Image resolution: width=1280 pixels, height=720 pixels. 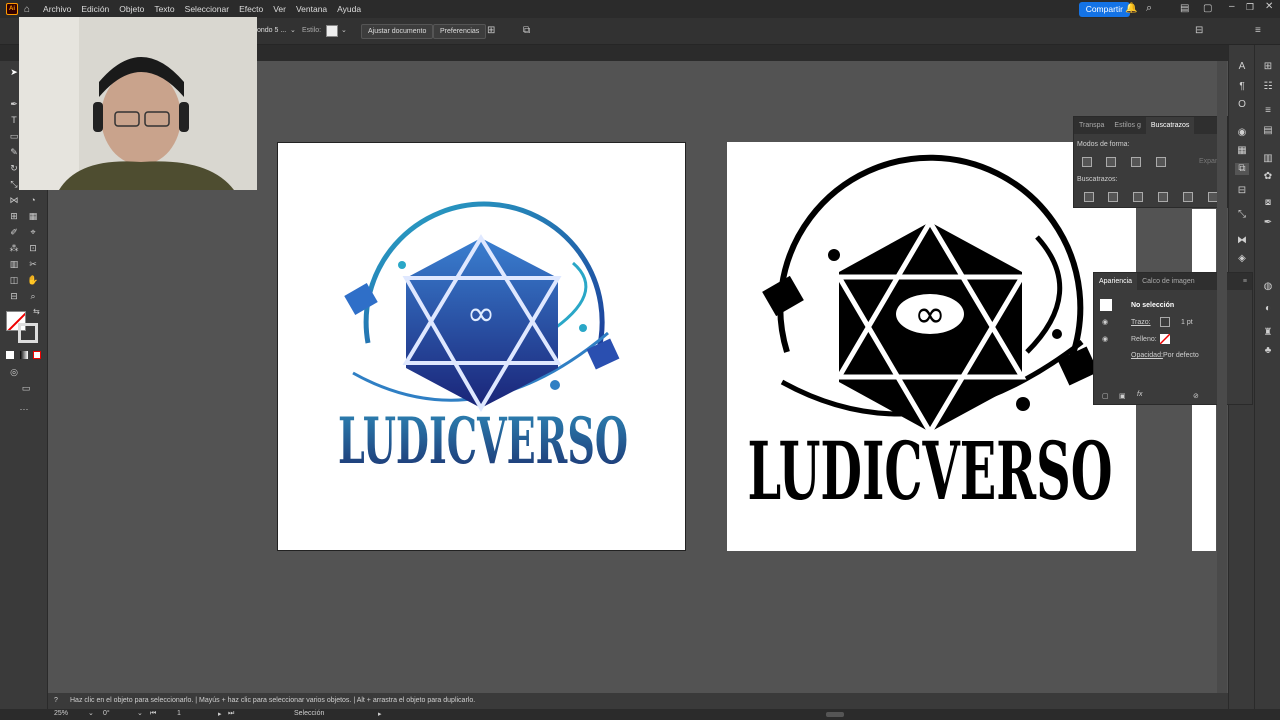 I want to click on style-swatch, so click(x=332, y=31).